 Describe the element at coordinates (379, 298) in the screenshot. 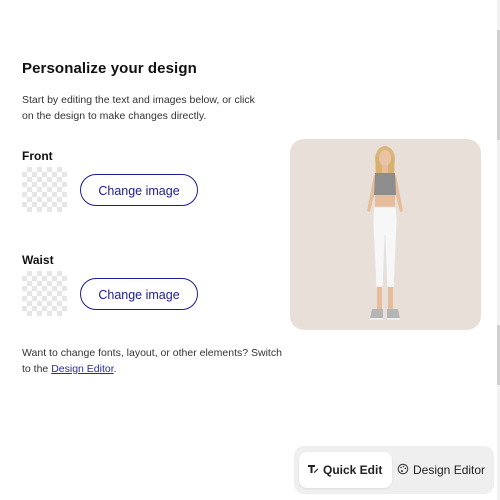

I see `left-calf` at that location.